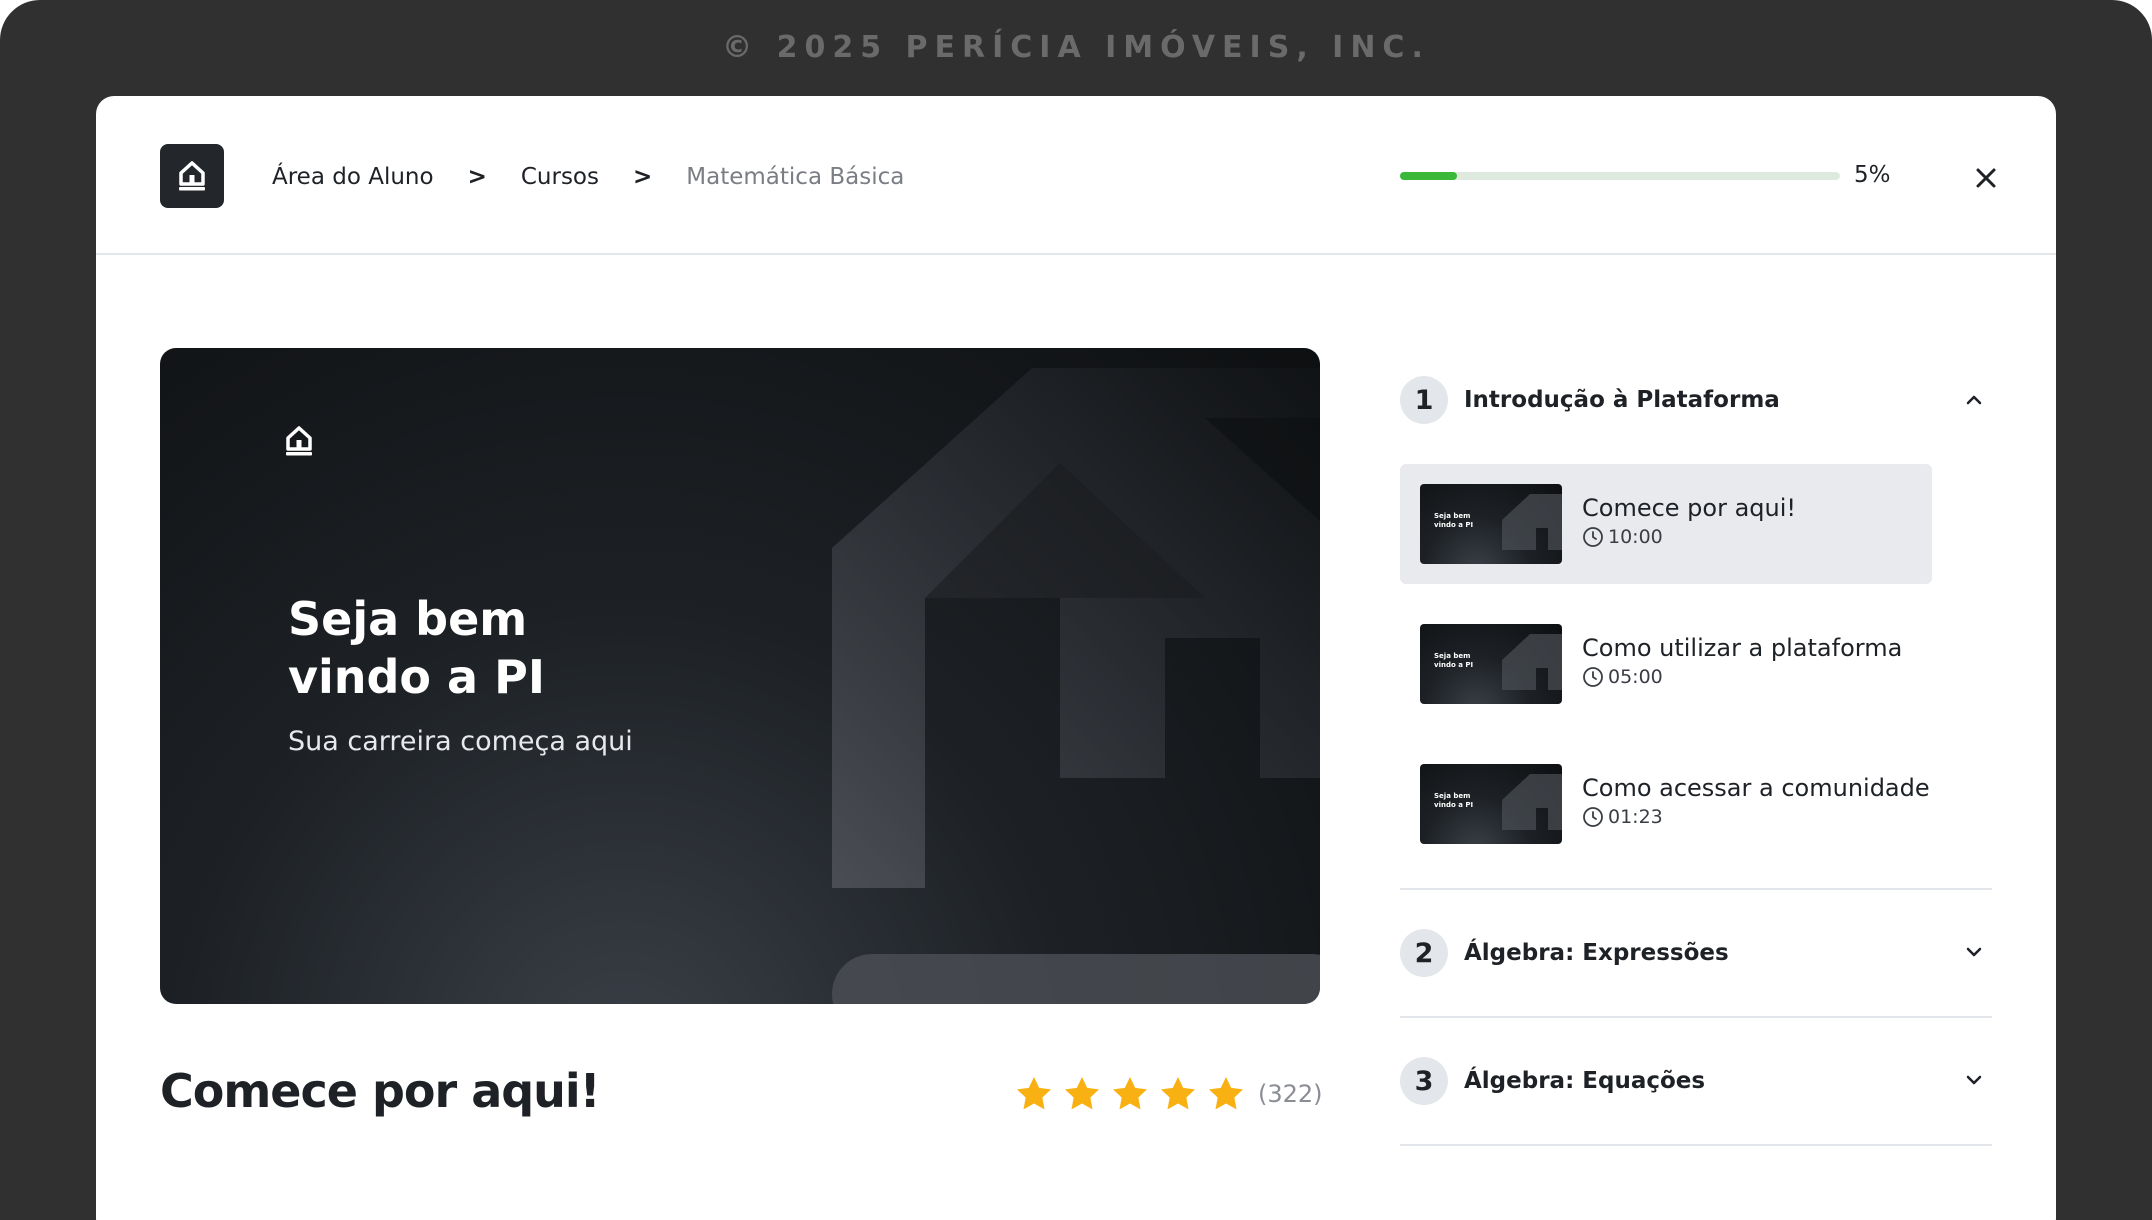 This screenshot has width=2152, height=1220. I want to click on lesson-duration-text: 10:00, so click(1635, 537).